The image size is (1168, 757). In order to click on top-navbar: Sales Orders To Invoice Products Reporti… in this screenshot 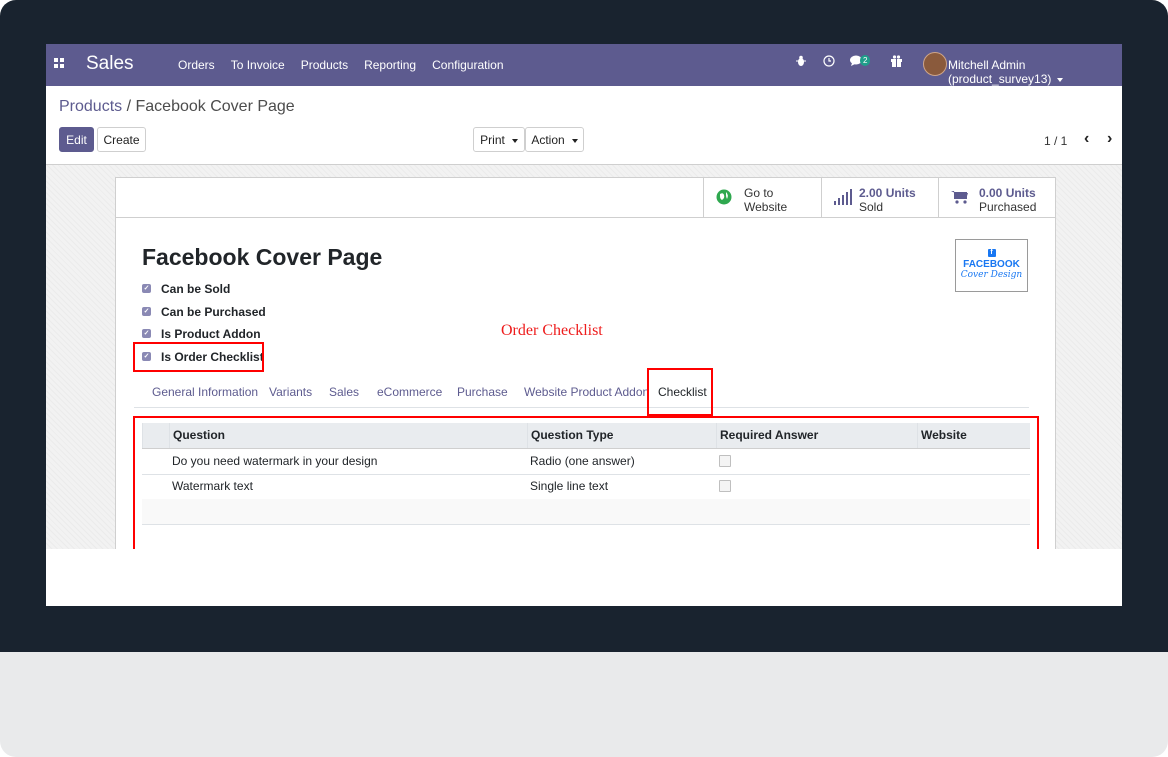, I will do `click(584, 65)`.